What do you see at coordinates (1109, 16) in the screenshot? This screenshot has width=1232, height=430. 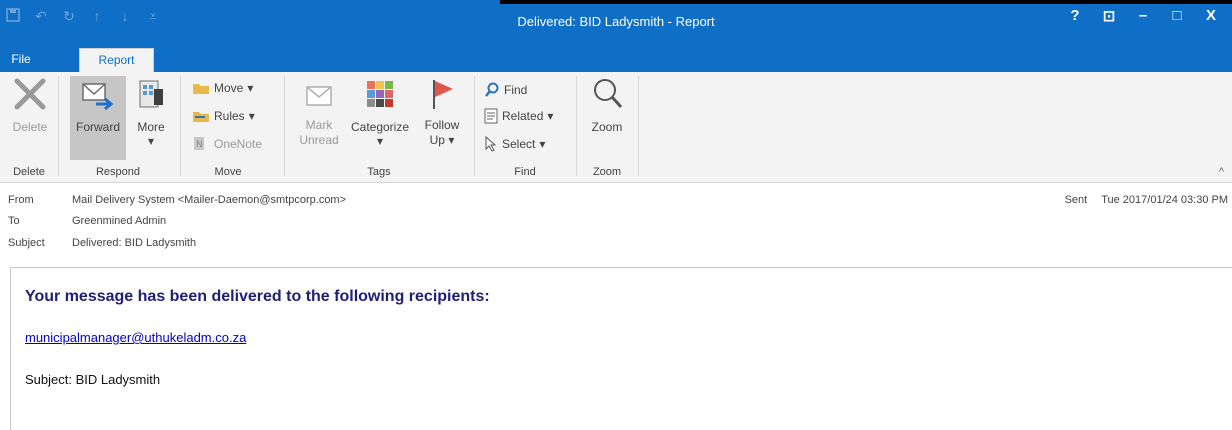 I see `ribbon-display-button: ⊡` at bounding box center [1109, 16].